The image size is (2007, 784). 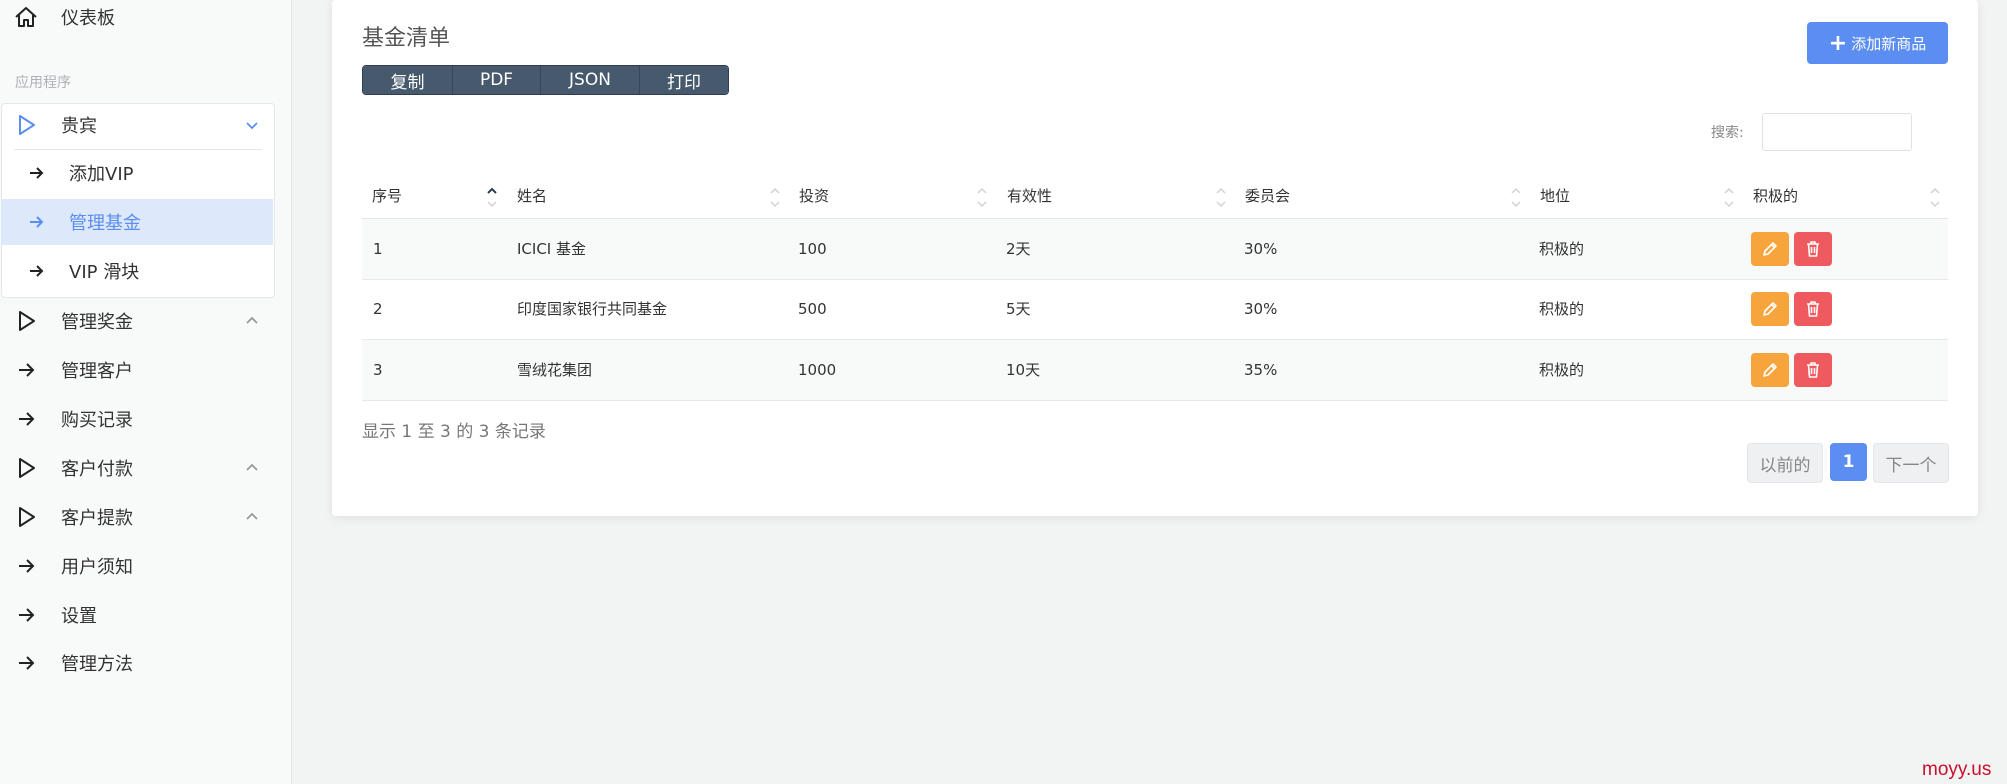 What do you see at coordinates (97, 322) in the screenshot?
I see `sidebar-item-label: 管理奖金` at bounding box center [97, 322].